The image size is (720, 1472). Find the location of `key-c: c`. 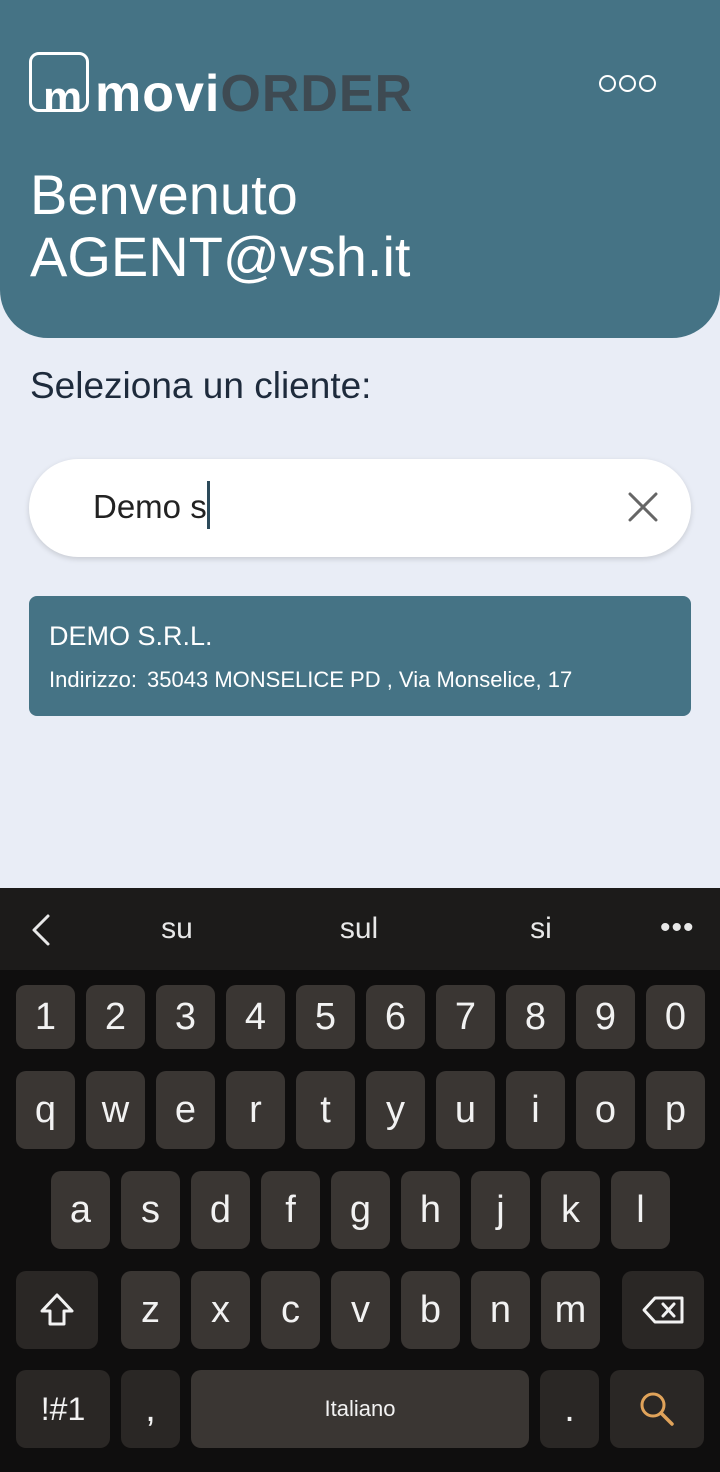

key-c: c is located at coordinates (290, 1310).